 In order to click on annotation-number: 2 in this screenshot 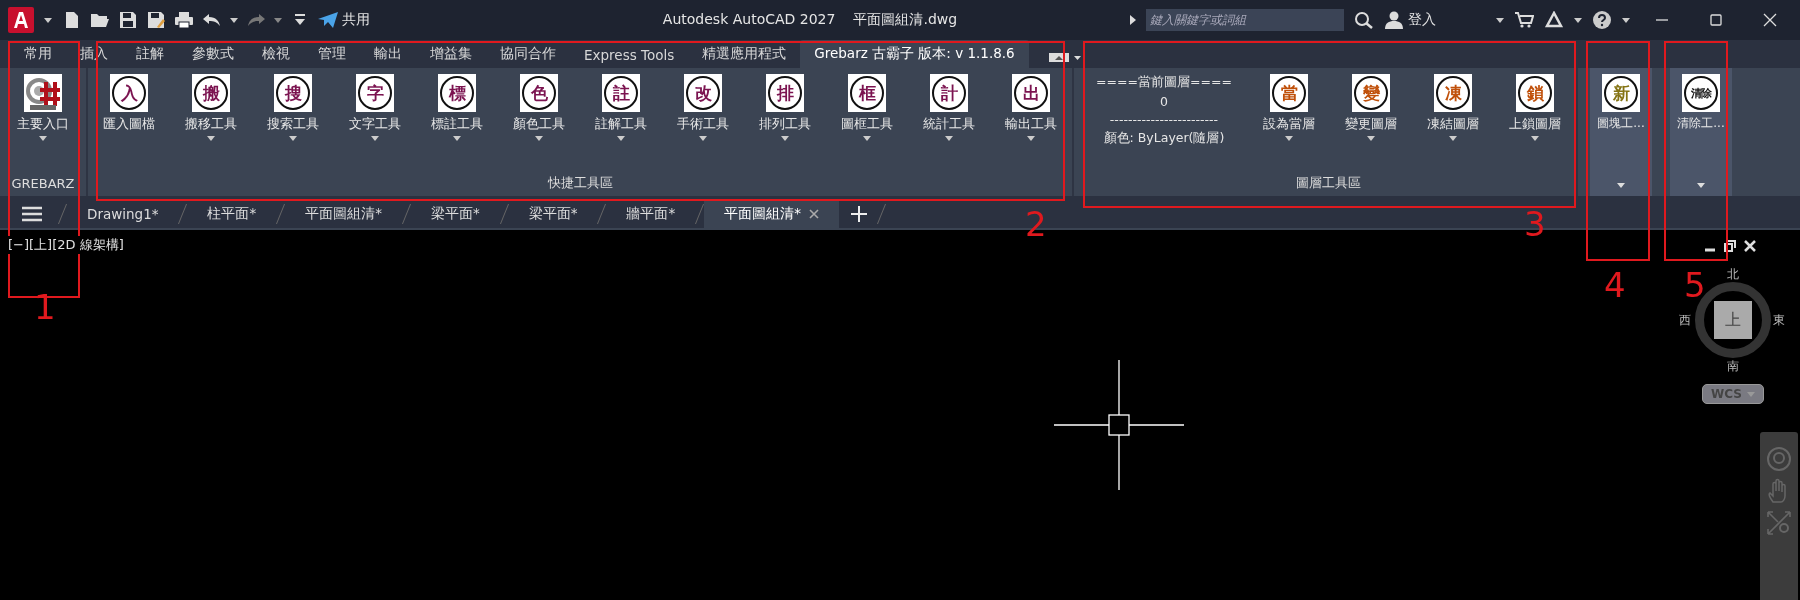, I will do `click(1036, 224)`.